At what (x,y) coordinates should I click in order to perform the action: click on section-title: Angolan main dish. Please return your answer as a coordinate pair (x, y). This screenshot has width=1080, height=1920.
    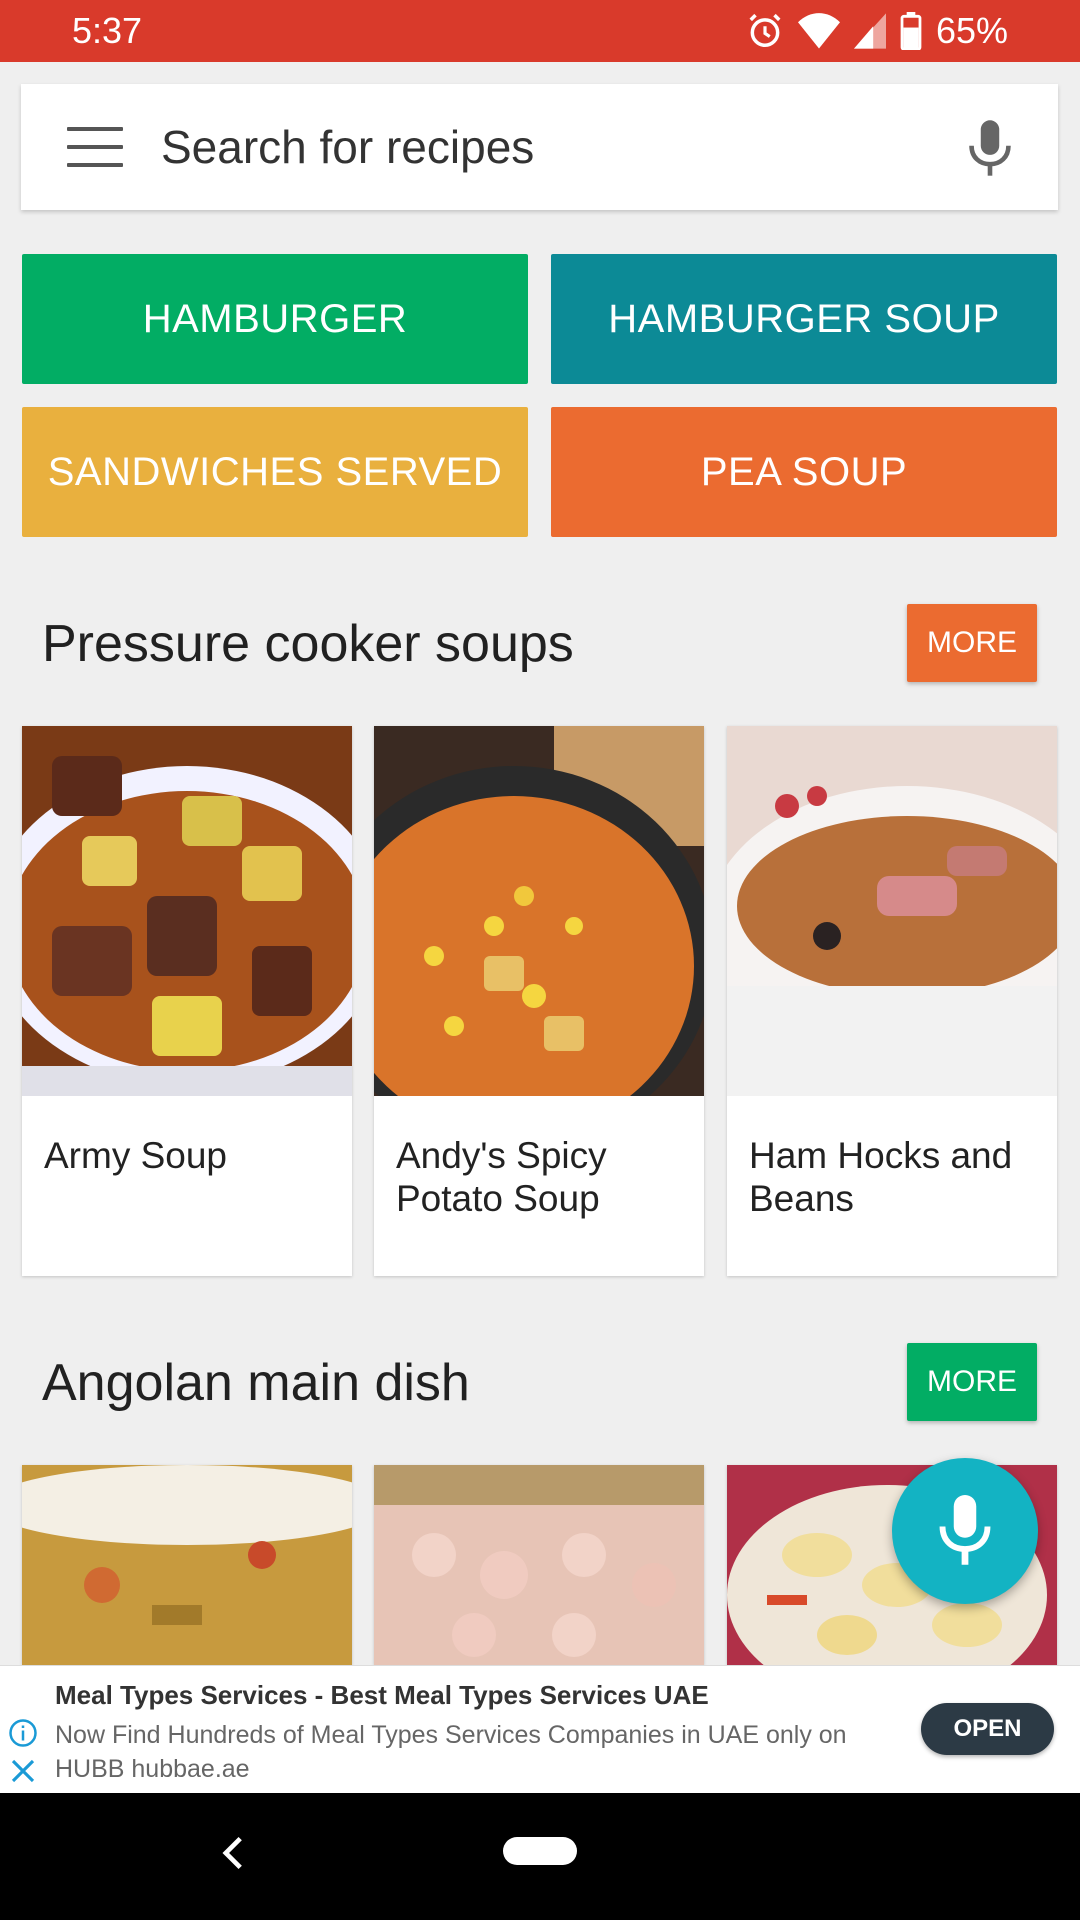
    Looking at the image, I should click on (256, 1383).